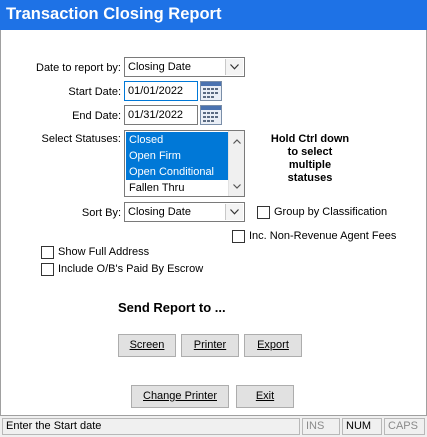 This screenshot has width=427, height=437. What do you see at coordinates (180, 396) in the screenshot?
I see `change-printer-button: Change Printer` at bounding box center [180, 396].